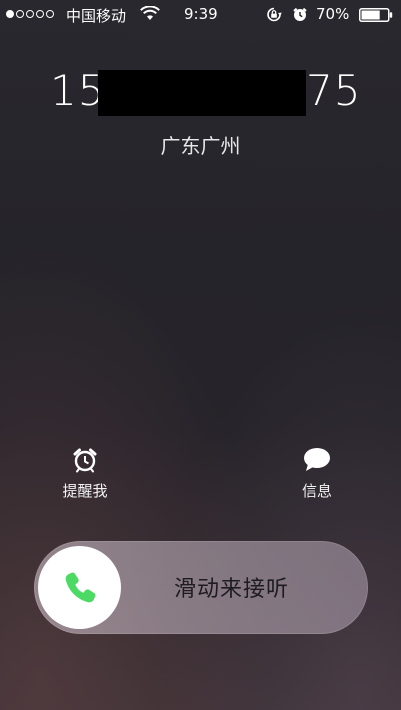 The image size is (401, 710). I want to click on status-bar: 中国移动 9:39 70%, so click(200, 15).